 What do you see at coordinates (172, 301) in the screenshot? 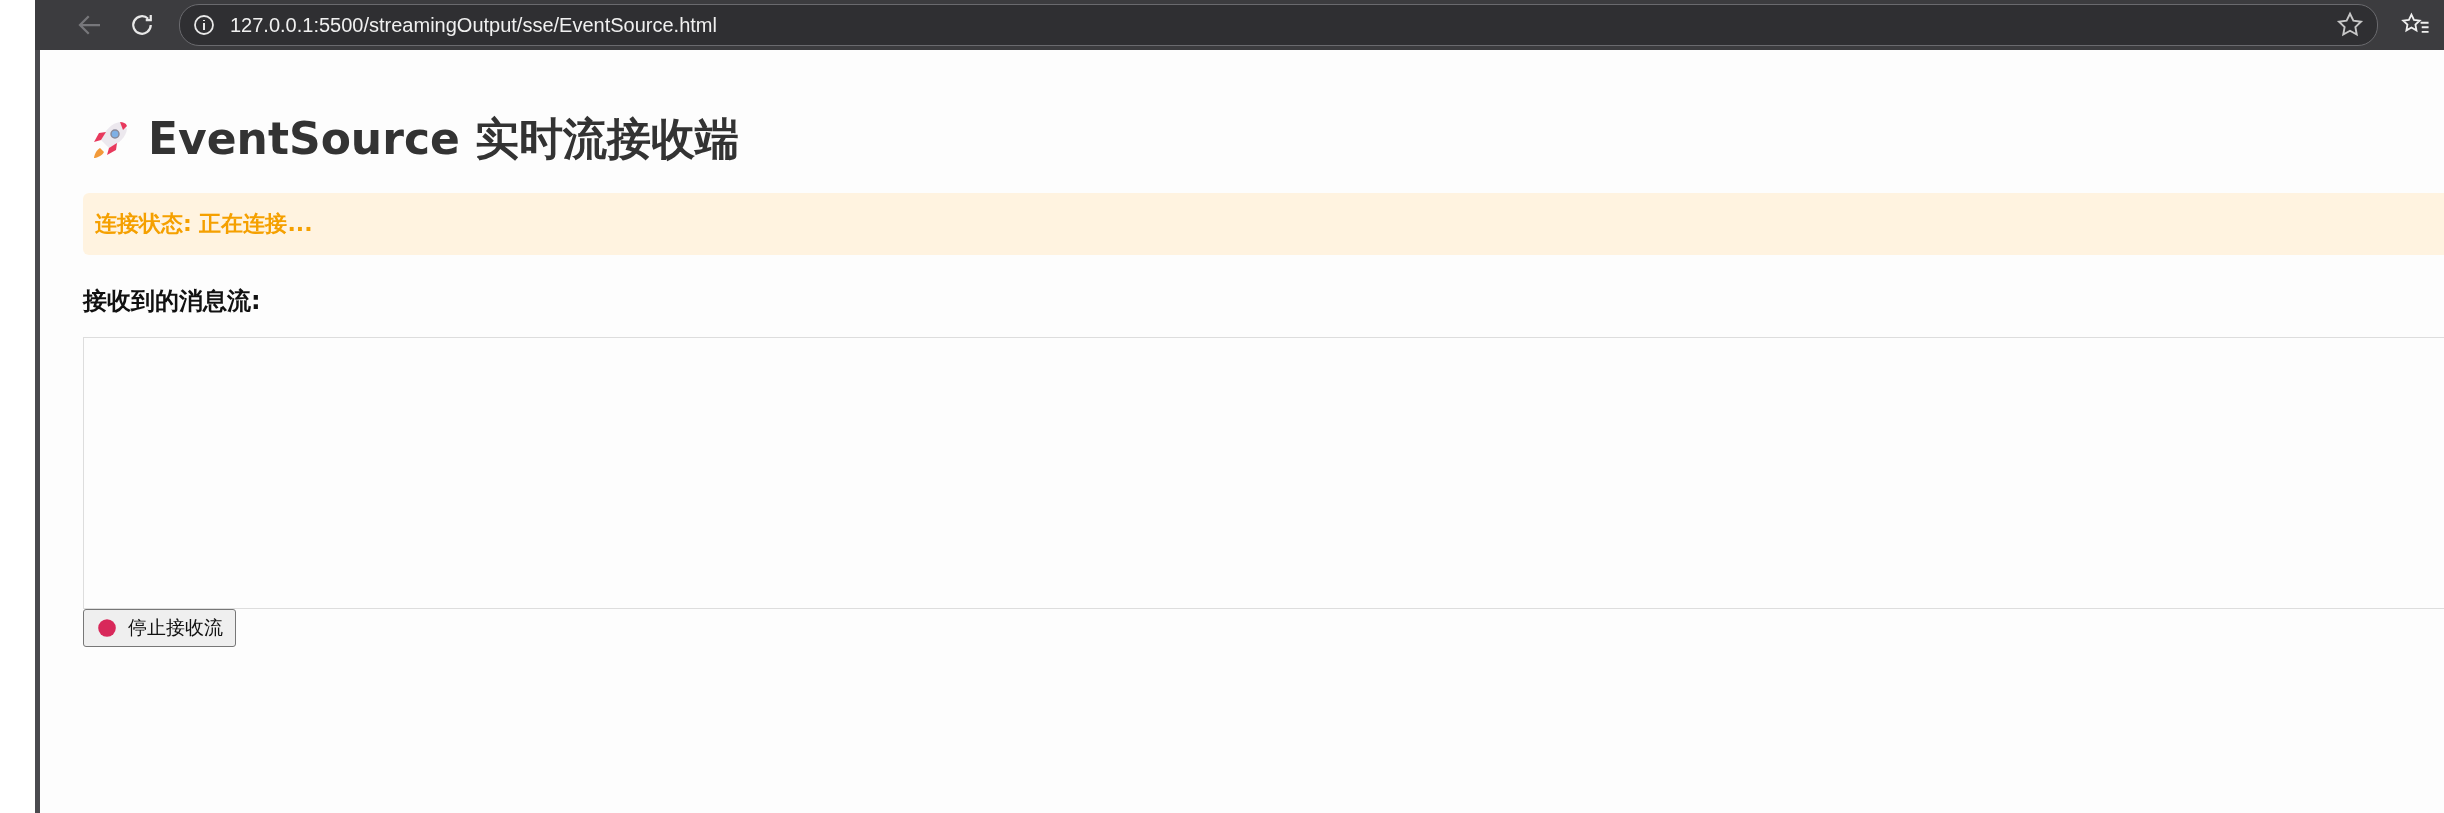
I see `section-heading: 接收到的消息流:` at bounding box center [172, 301].